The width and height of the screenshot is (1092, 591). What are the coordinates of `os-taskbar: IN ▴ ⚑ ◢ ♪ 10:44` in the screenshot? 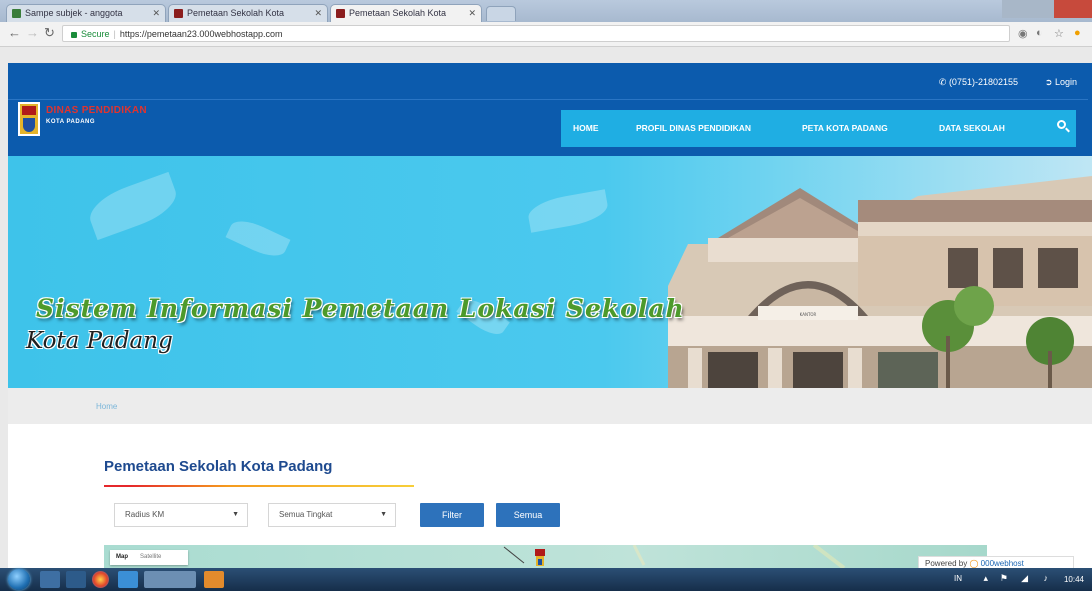 It's located at (546, 579).